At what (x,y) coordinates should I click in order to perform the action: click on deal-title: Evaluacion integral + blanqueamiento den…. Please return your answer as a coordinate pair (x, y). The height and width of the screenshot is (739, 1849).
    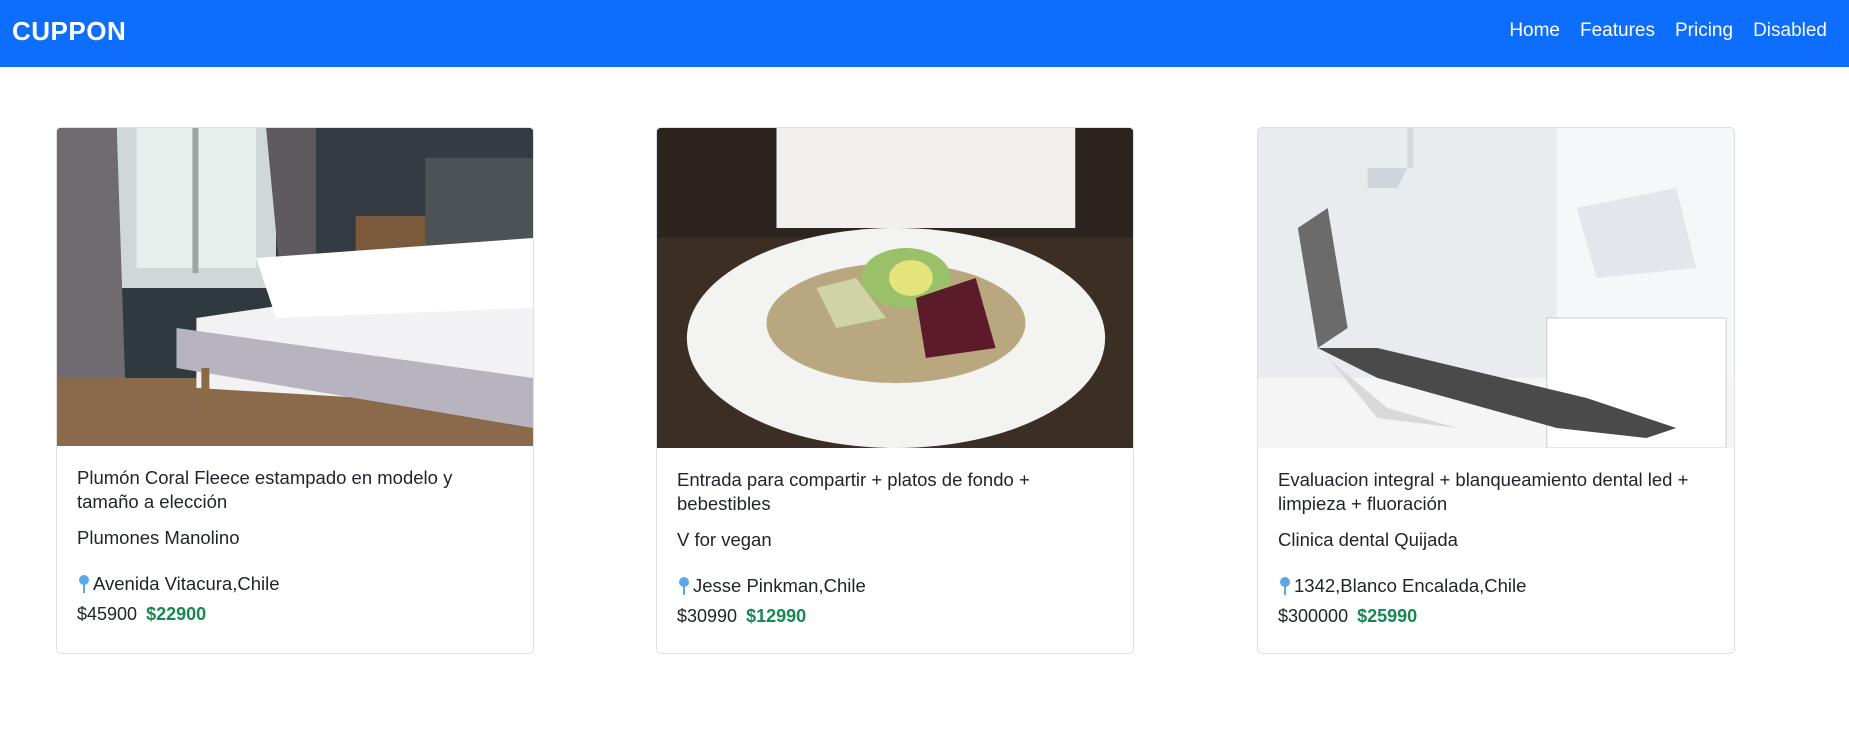
    Looking at the image, I should click on (1483, 491).